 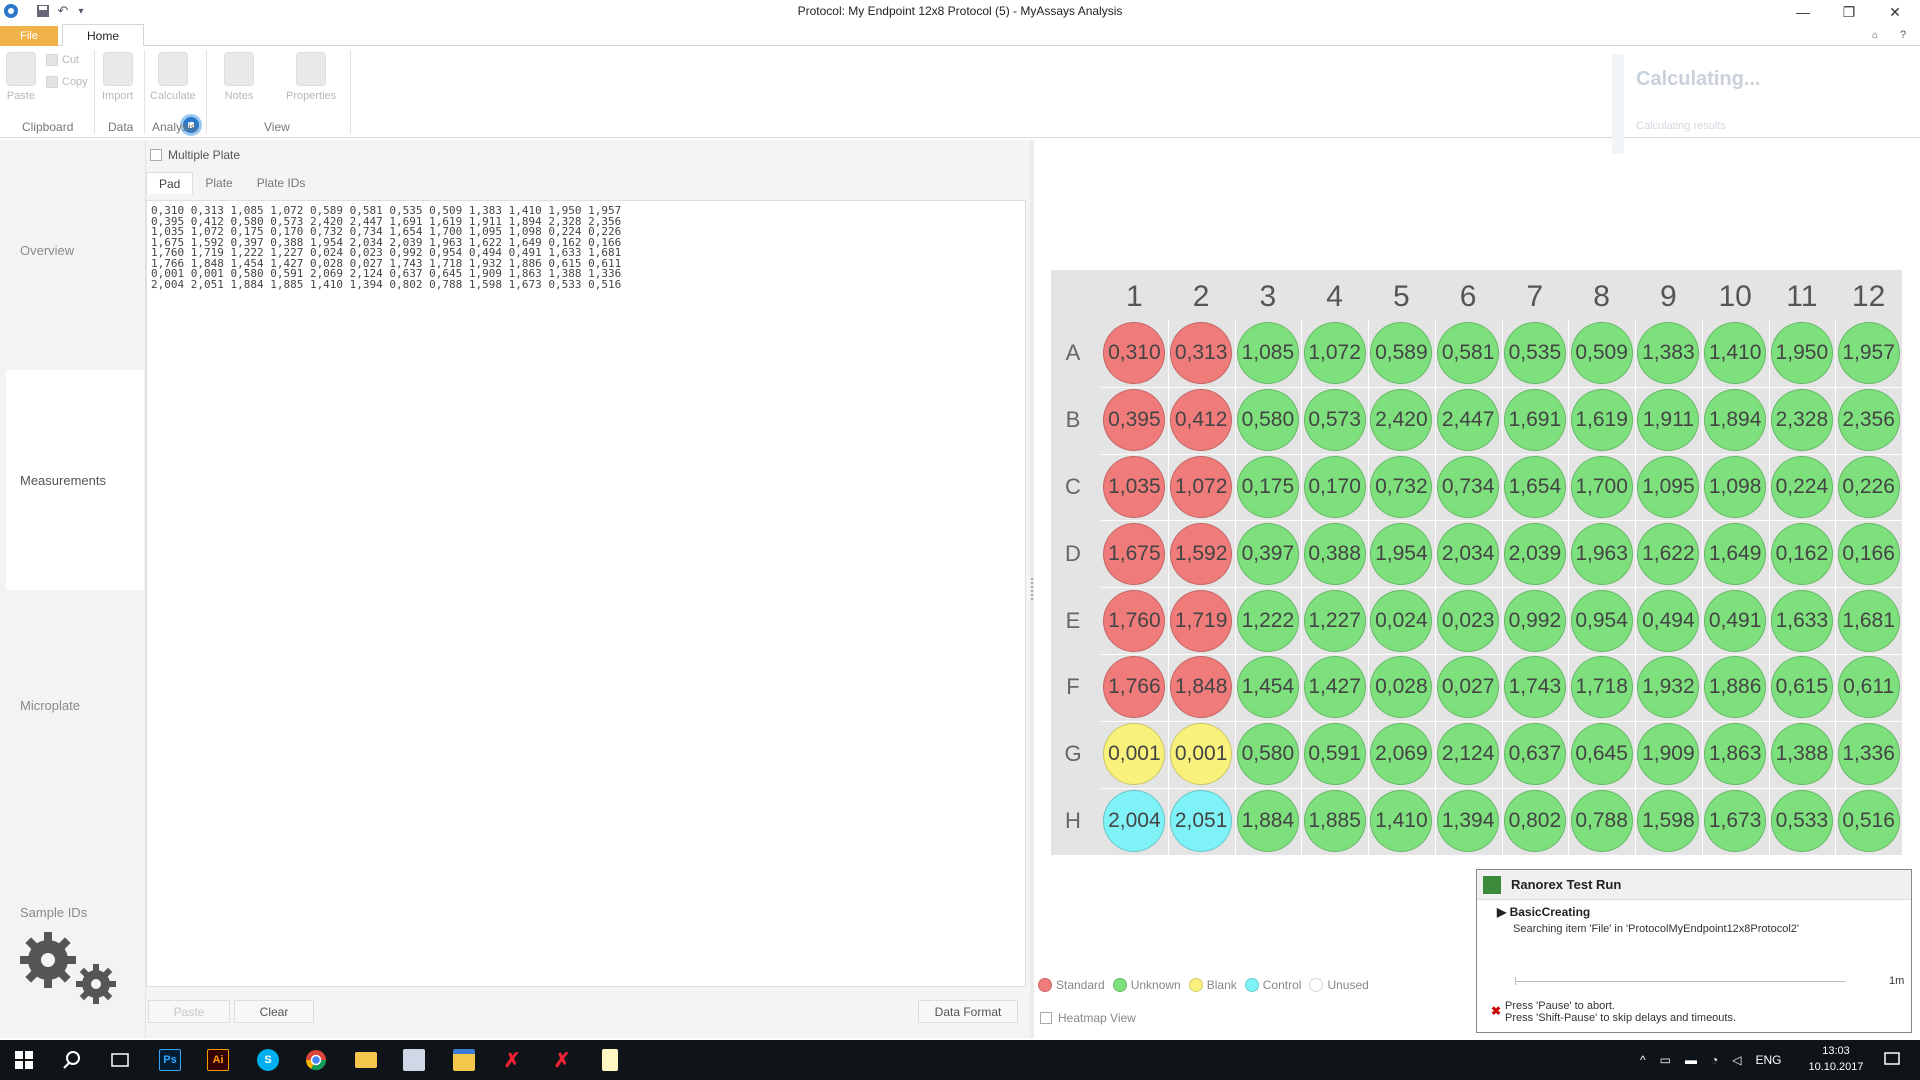 I want to click on well-B9: 1,911, so click(x=1668, y=420).